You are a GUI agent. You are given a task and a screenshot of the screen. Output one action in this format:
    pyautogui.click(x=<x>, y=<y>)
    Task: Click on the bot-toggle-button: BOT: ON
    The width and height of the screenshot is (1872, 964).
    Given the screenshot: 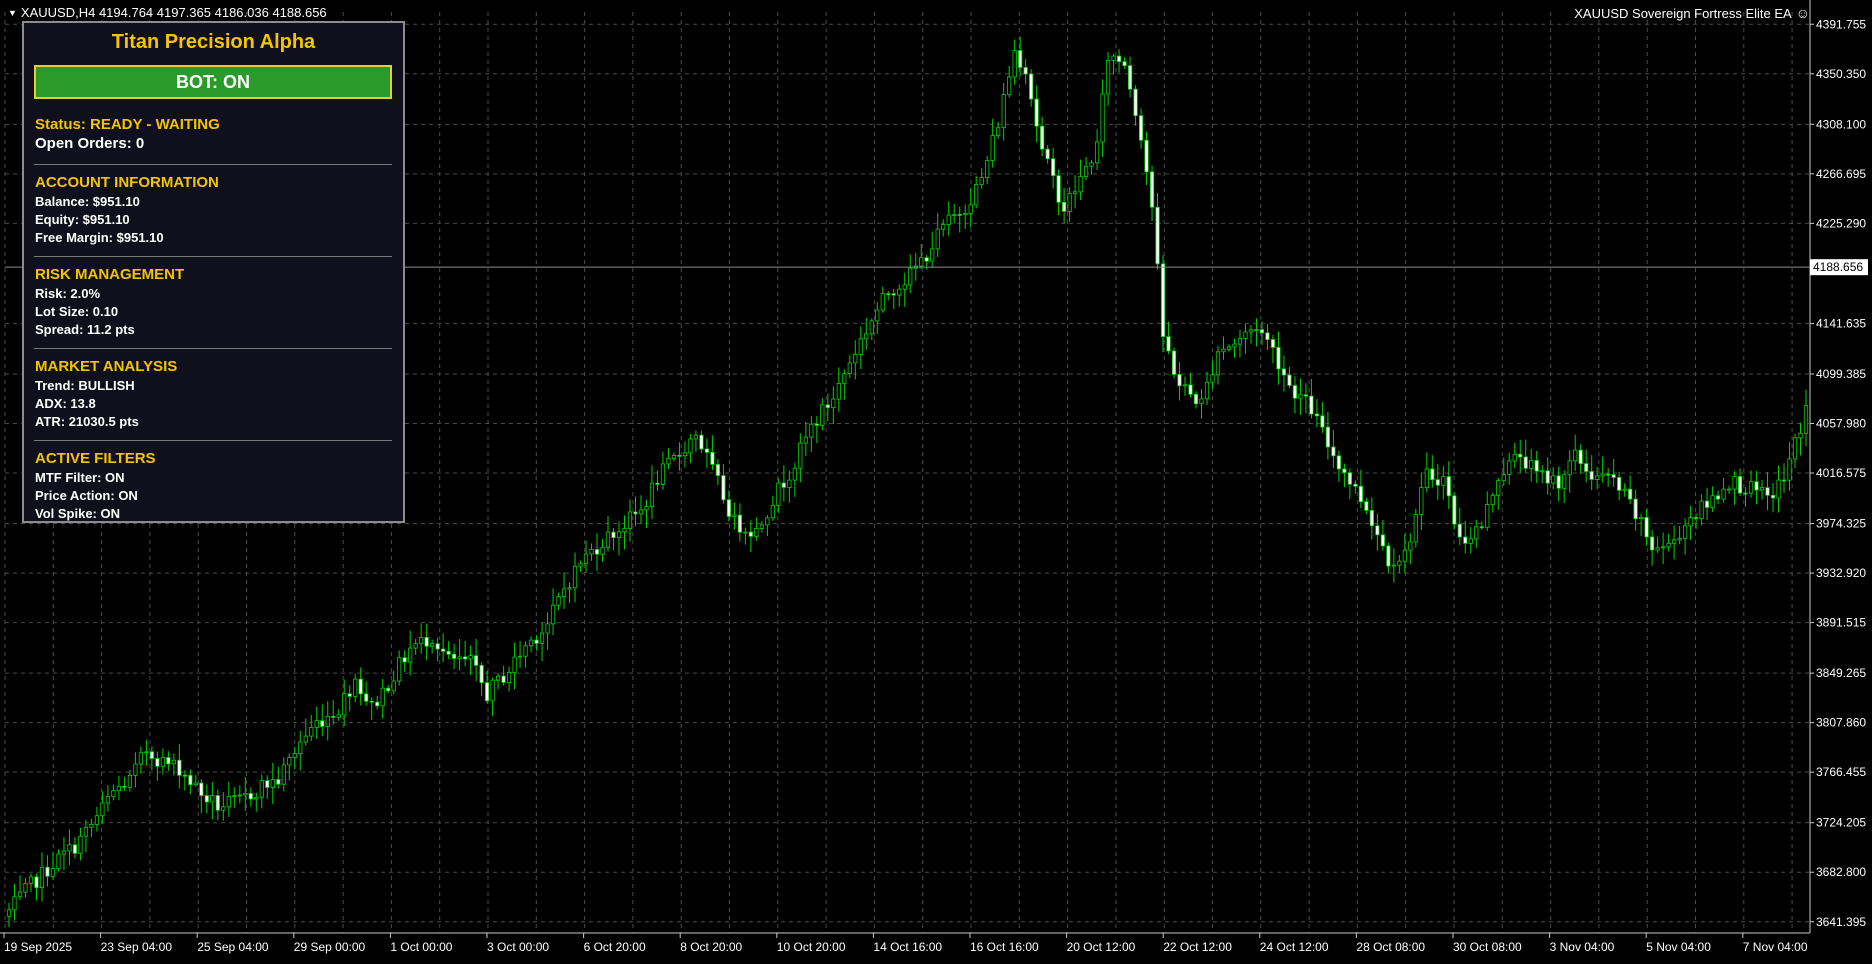 What is the action you would take?
    pyautogui.click(x=213, y=82)
    